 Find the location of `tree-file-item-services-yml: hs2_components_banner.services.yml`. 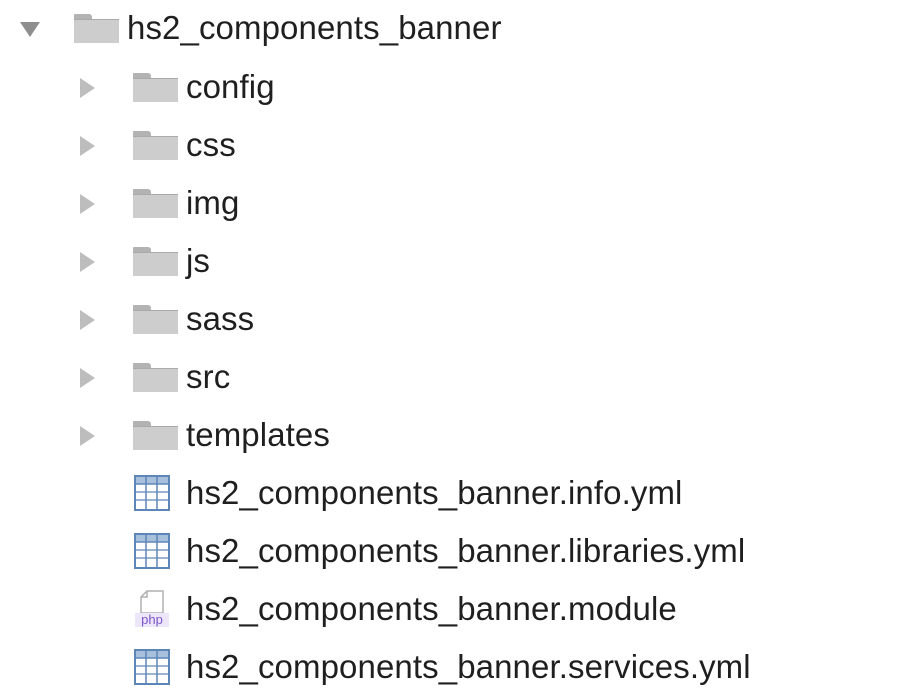

tree-file-item-services-yml: hs2_components_banner.services.yml is located at coordinates (452, 667).